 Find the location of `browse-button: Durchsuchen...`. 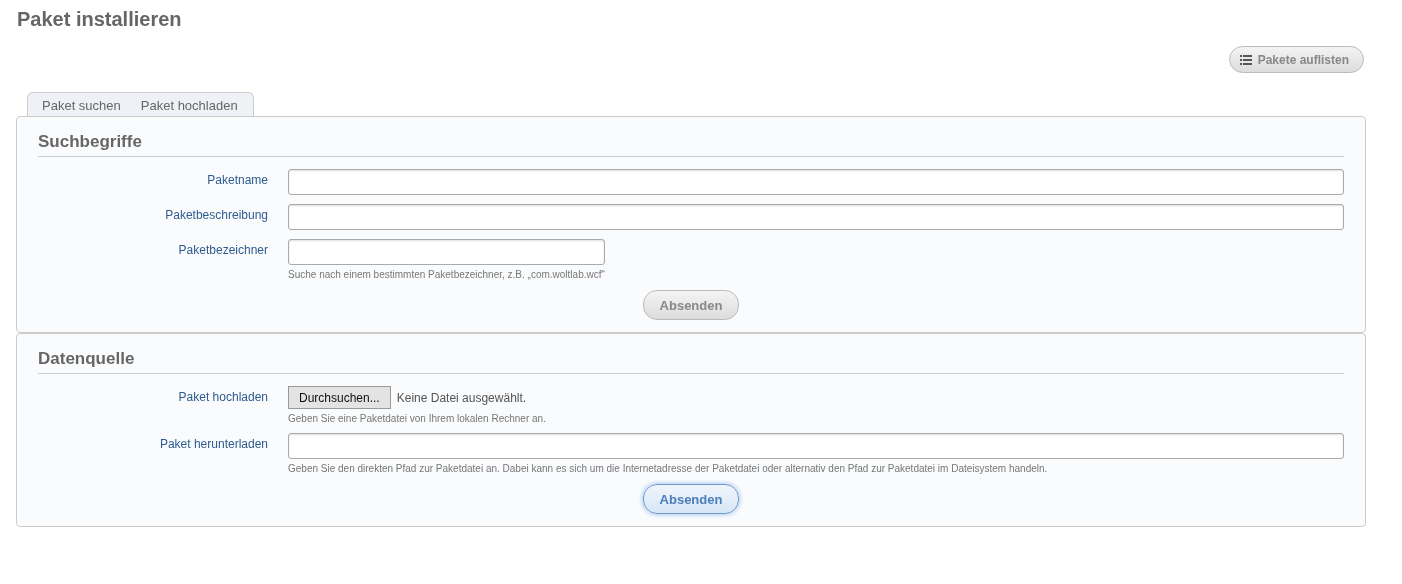

browse-button: Durchsuchen... is located at coordinates (339, 397).